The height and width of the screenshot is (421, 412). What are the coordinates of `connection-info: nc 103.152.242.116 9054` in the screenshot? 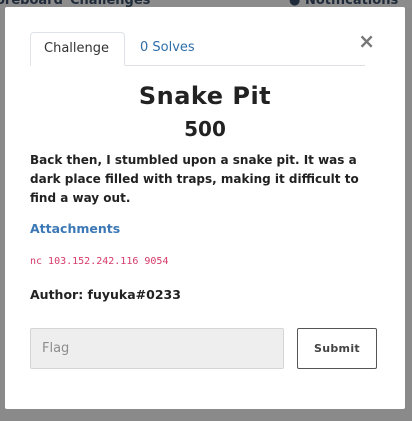 It's located at (99, 261).